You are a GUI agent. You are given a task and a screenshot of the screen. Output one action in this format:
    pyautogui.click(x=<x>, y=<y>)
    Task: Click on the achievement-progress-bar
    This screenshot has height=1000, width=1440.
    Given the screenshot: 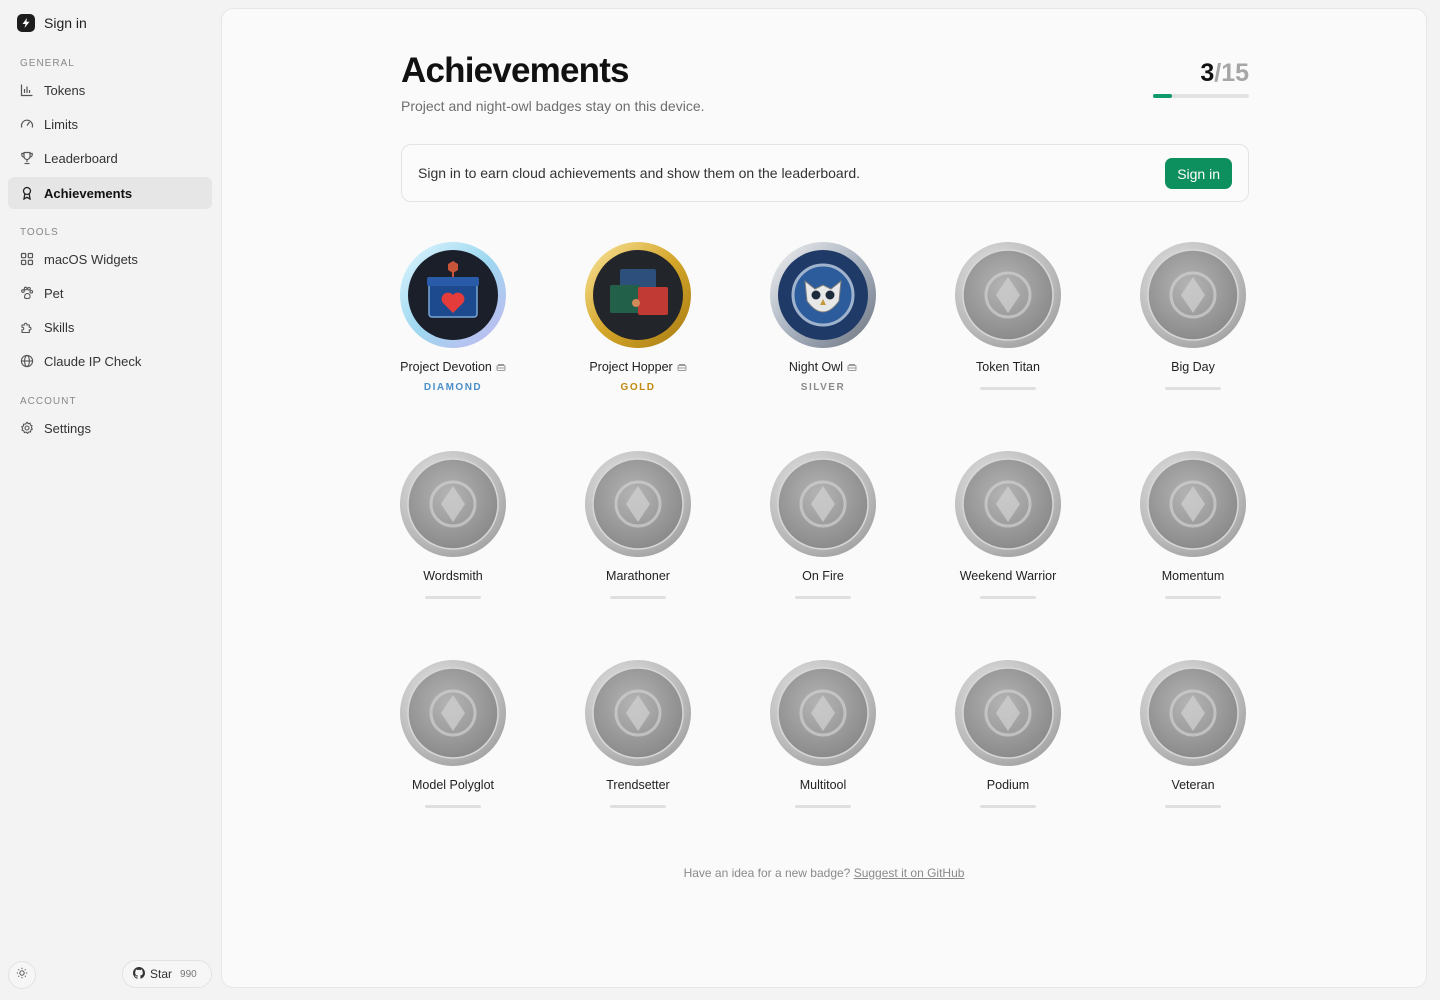 What is the action you would take?
    pyautogui.click(x=1201, y=96)
    